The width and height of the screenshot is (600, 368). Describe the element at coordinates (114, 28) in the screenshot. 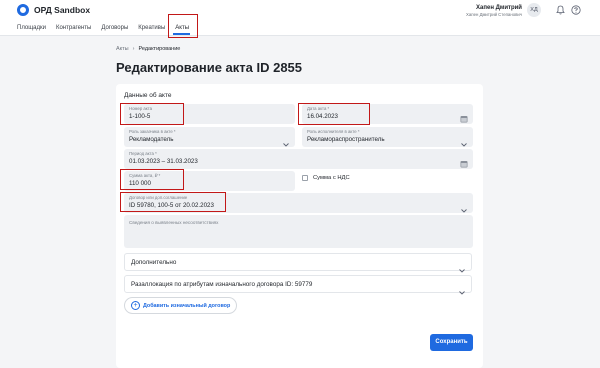

I see `nav-item-contracts: Договоры` at that location.